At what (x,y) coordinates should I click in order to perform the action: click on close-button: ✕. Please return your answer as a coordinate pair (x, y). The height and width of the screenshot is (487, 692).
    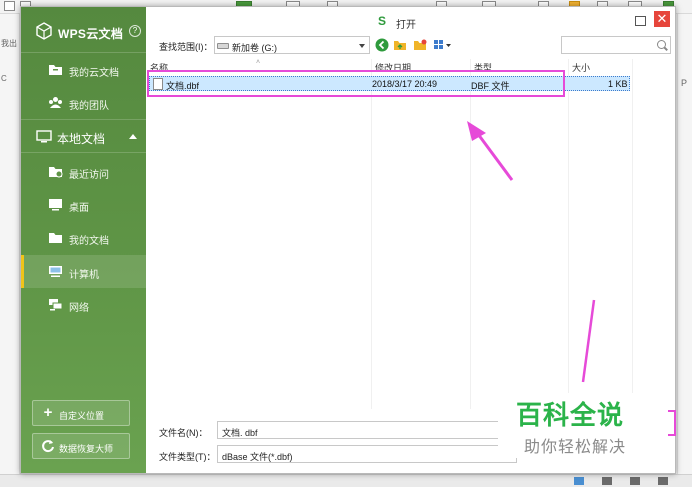
    Looking at the image, I should click on (662, 19).